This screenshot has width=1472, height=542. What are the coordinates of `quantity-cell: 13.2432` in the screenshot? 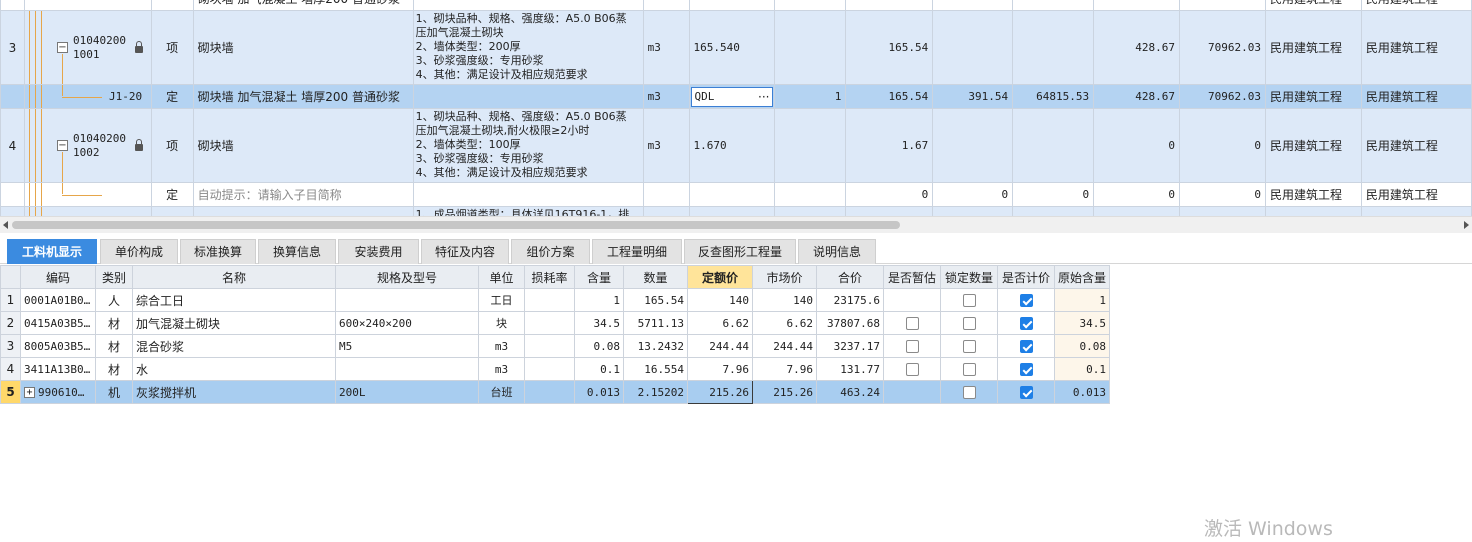 It's located at (655, 346).